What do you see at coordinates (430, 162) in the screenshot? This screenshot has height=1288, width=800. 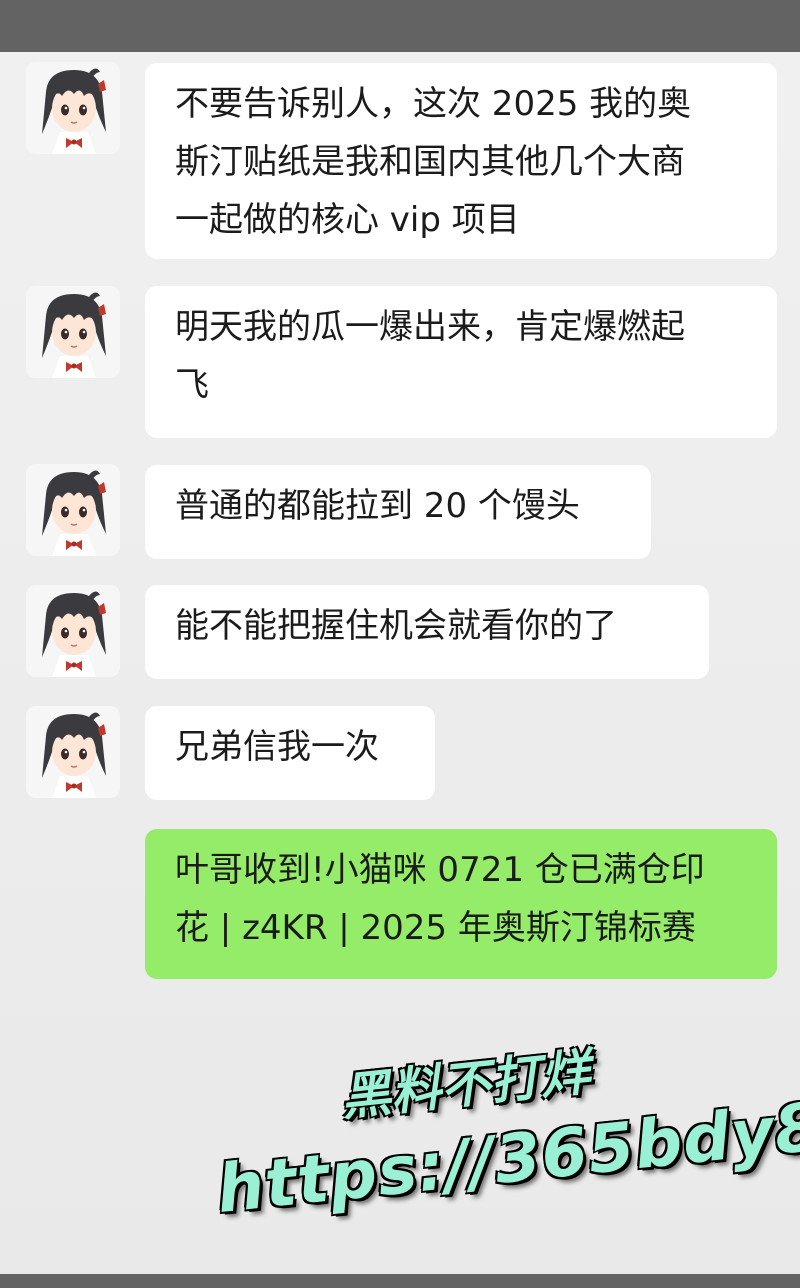 I see `message-text-line: 斯汀贴纸是我和国内其他几个大商` at bounding box center [430, 162].